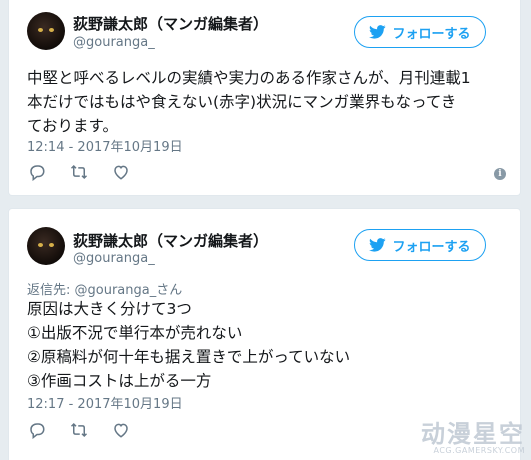 This screenshot has width=531, height=460. What do you see at coordinates (72, 126) in the screenshot?
I see `tweet-text-line: ております。` at bounding box center [72, 126].